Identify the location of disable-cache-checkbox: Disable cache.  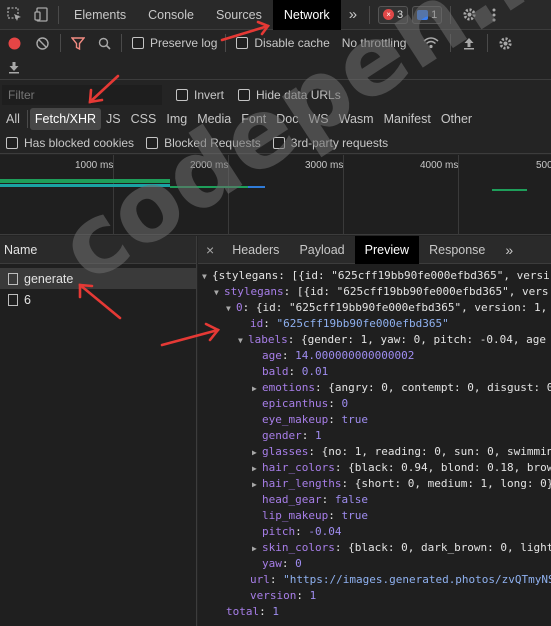
(283, 43).